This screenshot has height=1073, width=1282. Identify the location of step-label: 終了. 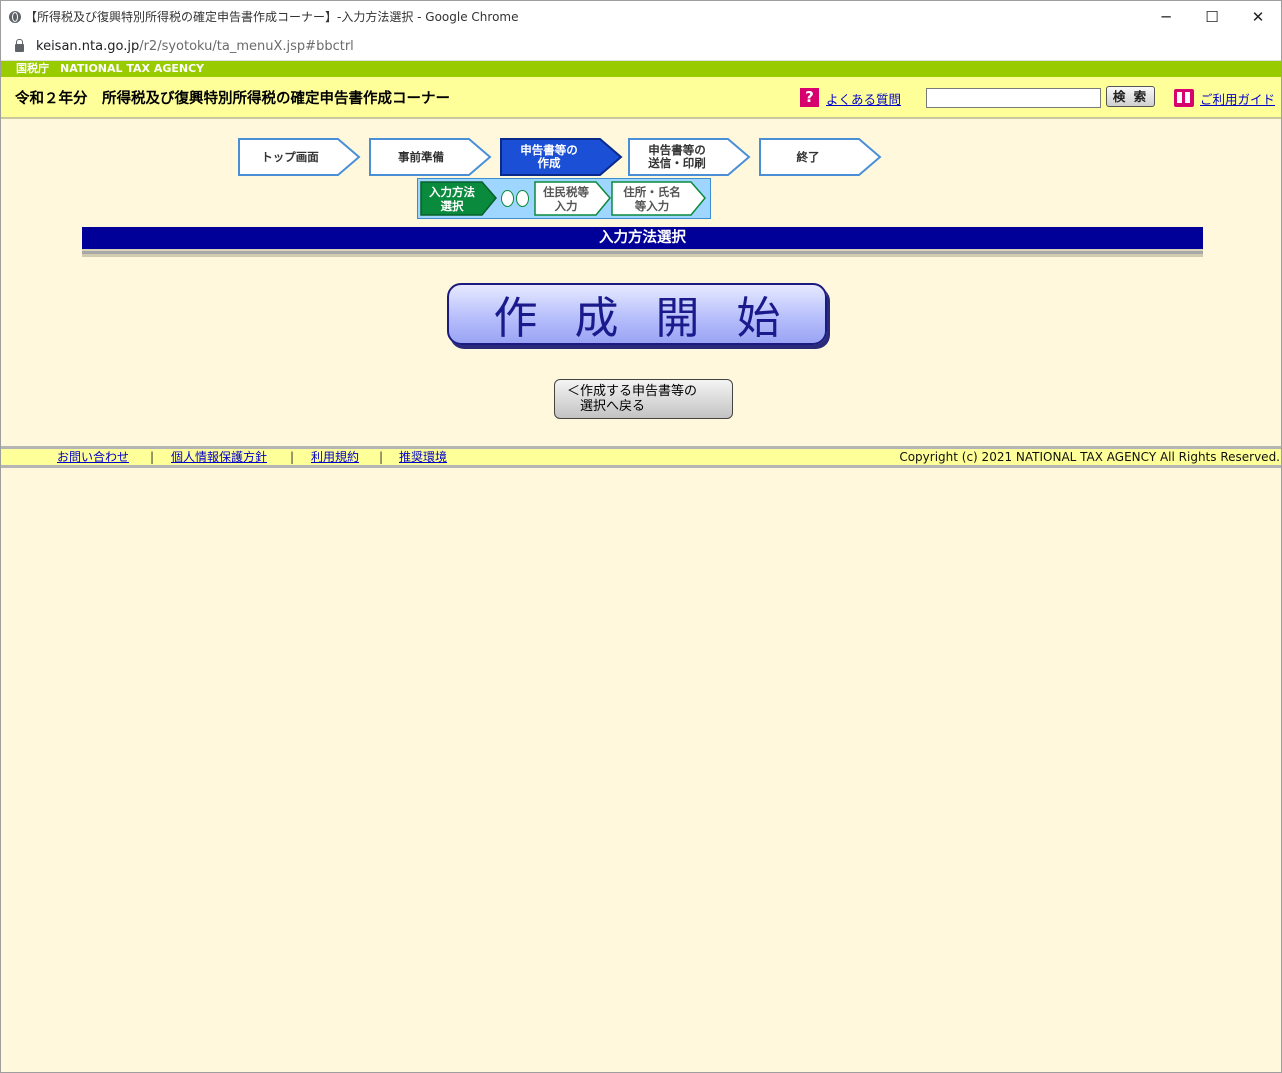
(808, 156).